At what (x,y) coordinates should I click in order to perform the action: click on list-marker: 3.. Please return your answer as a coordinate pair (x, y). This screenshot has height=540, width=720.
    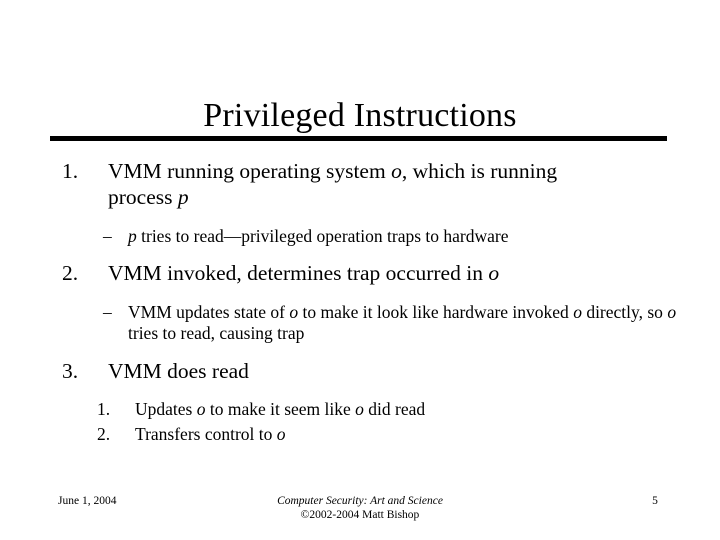
    Looking at the image, I should click on (70, 371).